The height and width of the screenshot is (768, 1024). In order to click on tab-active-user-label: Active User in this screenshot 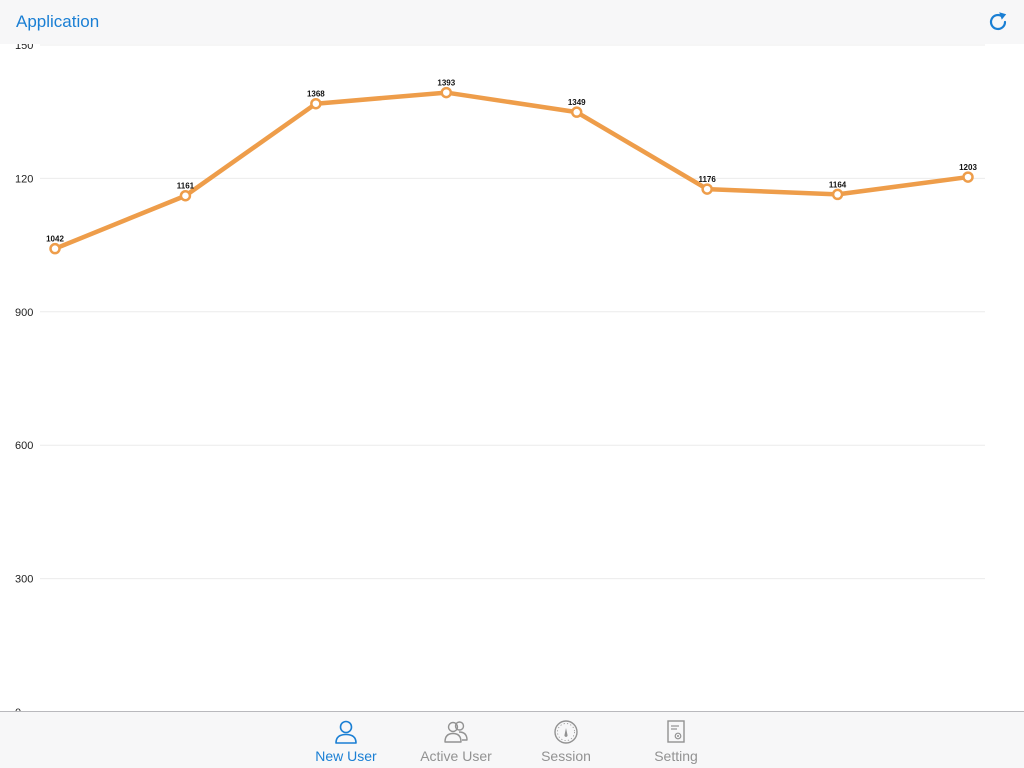, I will do `click(456, 756)`.